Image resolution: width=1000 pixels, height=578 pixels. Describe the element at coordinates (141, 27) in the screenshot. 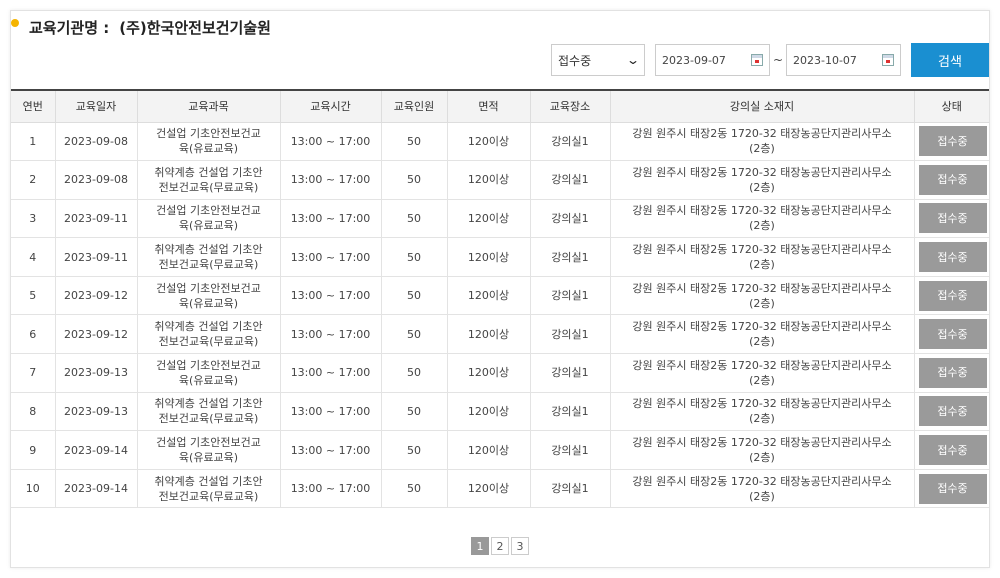

I see `title-row: 교육기관명 : (주)한국안전보건기술원` at that location.